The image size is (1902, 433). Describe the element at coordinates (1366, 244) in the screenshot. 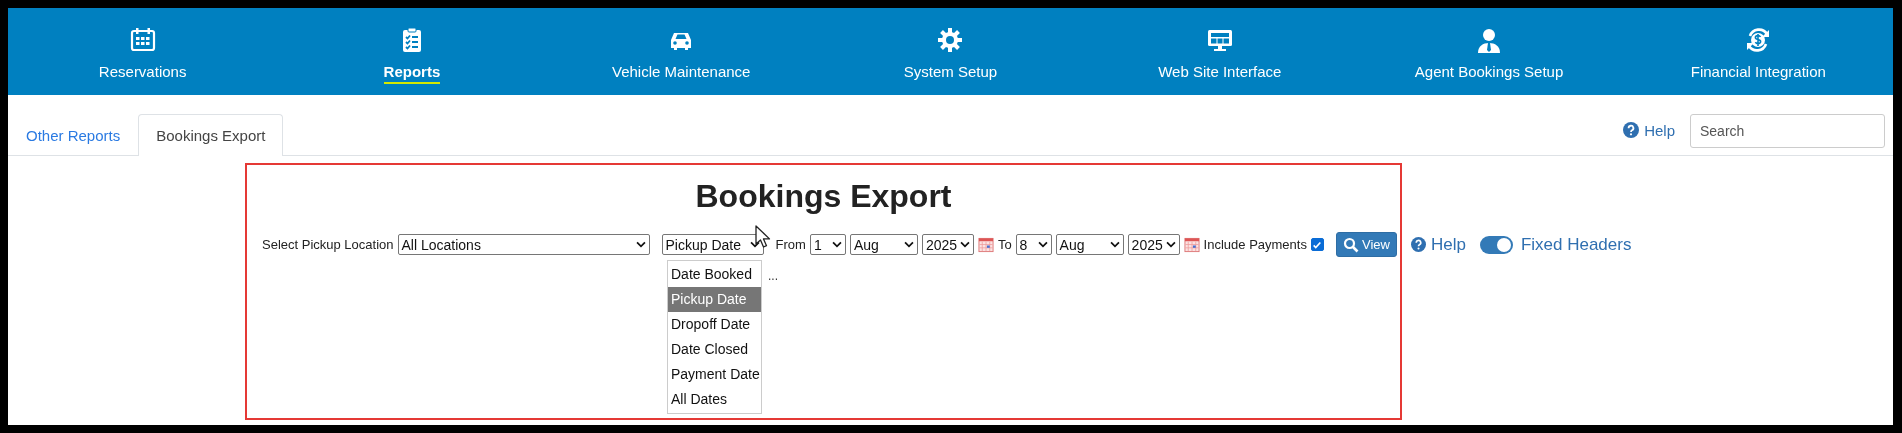

I see `view-button: View` at that location.